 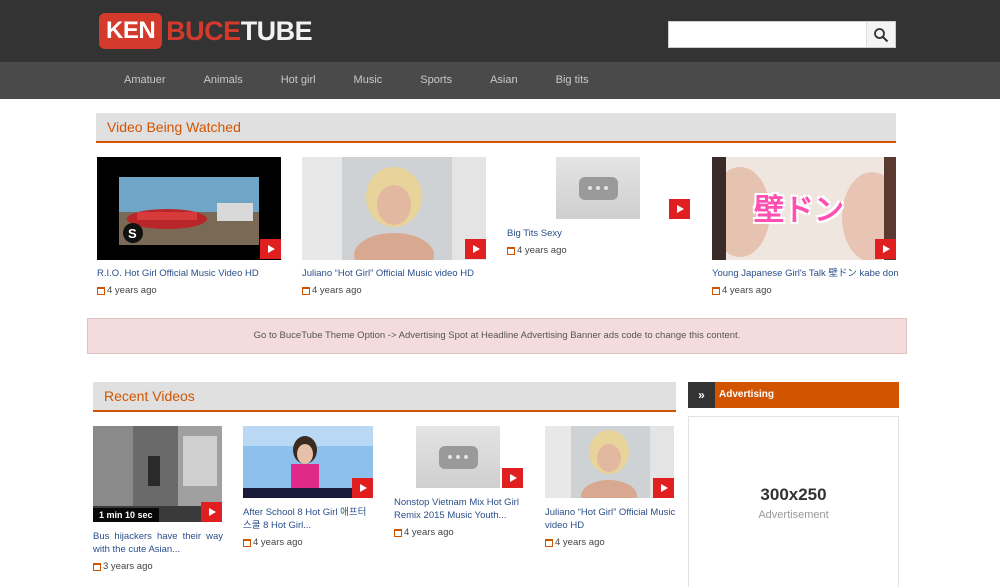 I want to click on thumbnail-image: S, so click(x=189, y=208).